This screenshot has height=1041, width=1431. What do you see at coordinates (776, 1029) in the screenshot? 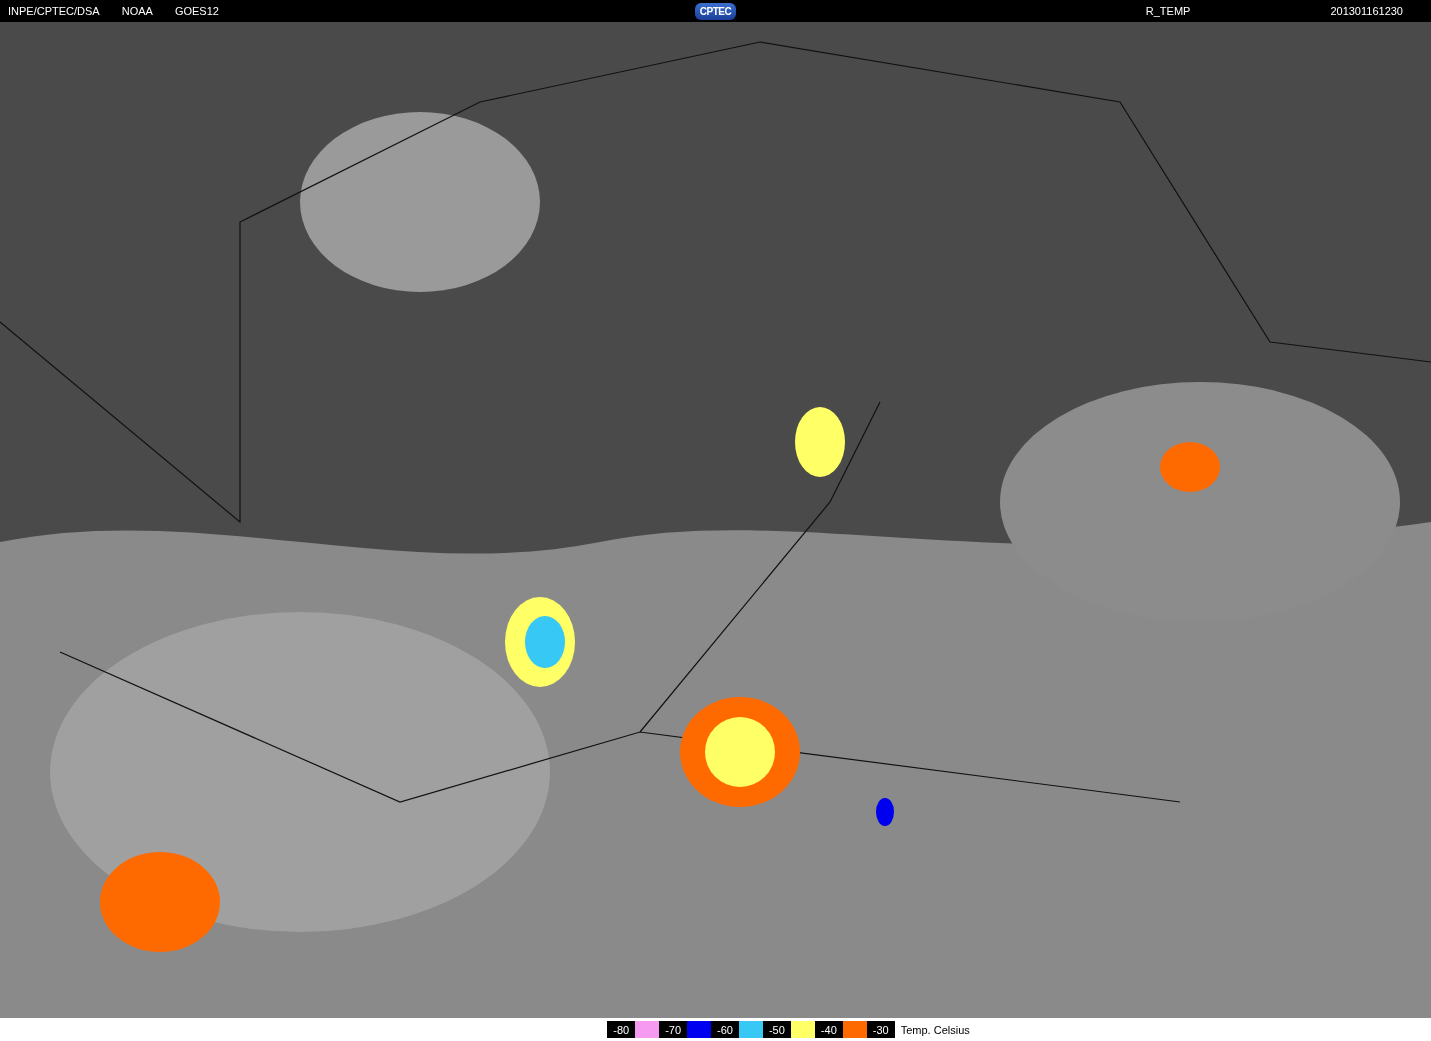
I see `legend-label: -50` at bounding box center [776, 1029].